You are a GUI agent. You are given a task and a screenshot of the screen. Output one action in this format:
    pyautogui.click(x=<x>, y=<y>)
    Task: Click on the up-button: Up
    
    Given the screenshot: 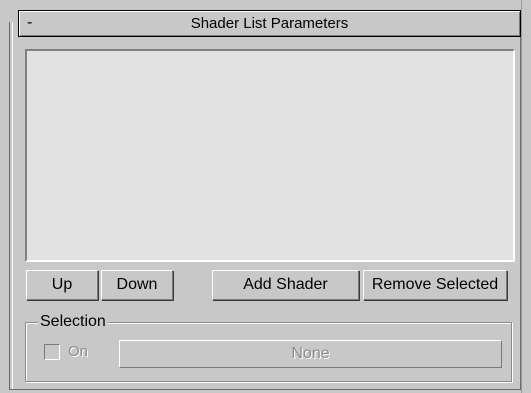 What is the action you would take?
    pyautogui.click(x=62, y=285)
    